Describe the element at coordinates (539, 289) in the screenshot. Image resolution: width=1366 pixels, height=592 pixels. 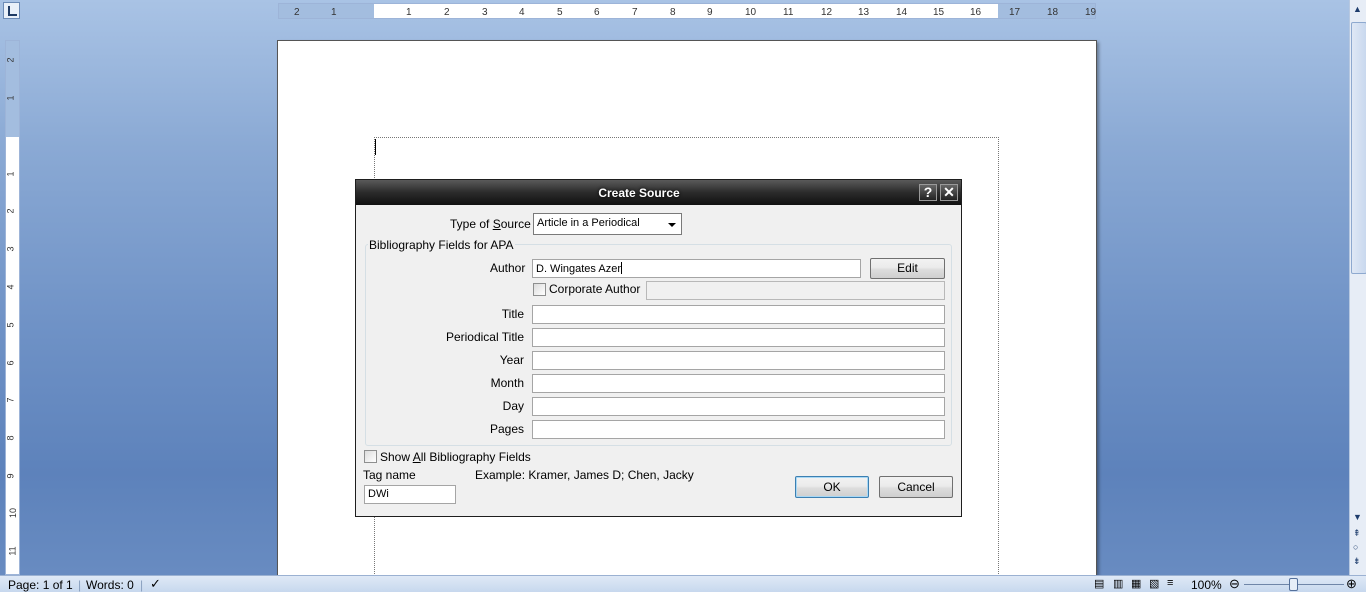
I see `corporate-author-checkbox` at that location.